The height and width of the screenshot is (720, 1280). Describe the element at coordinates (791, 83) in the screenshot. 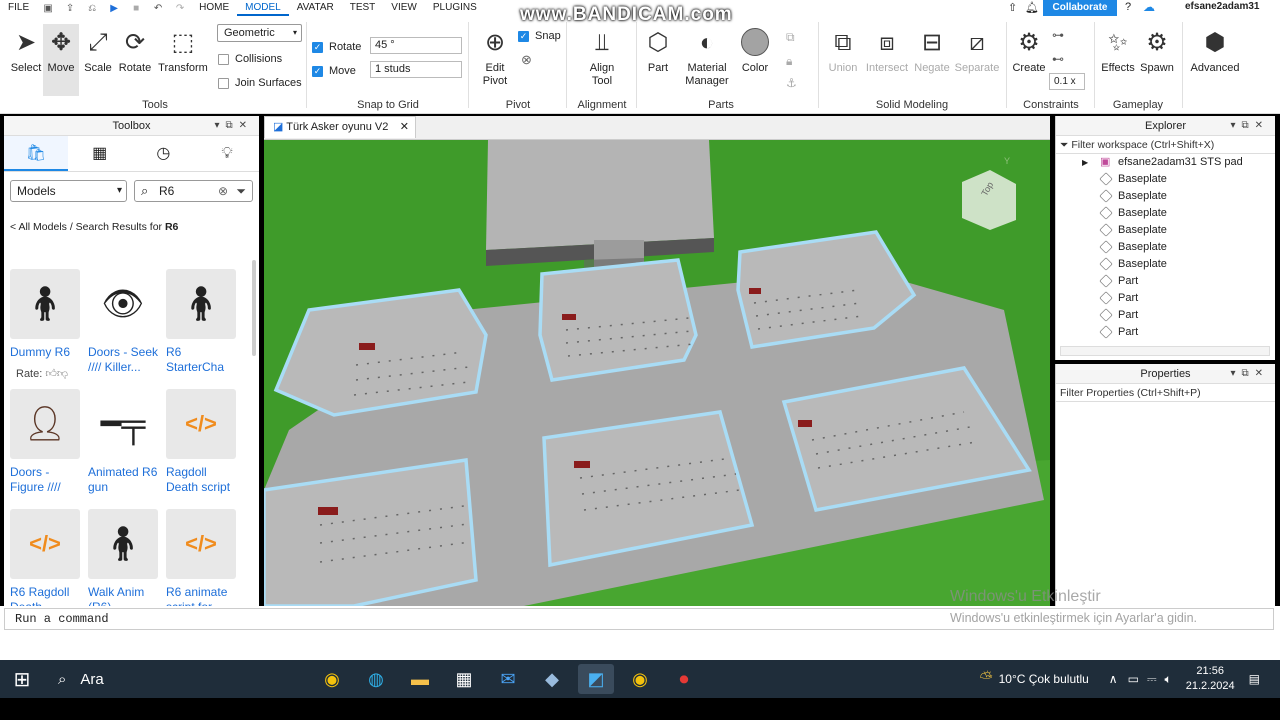

I see `anchor-icon: ⚓︎` at that location.